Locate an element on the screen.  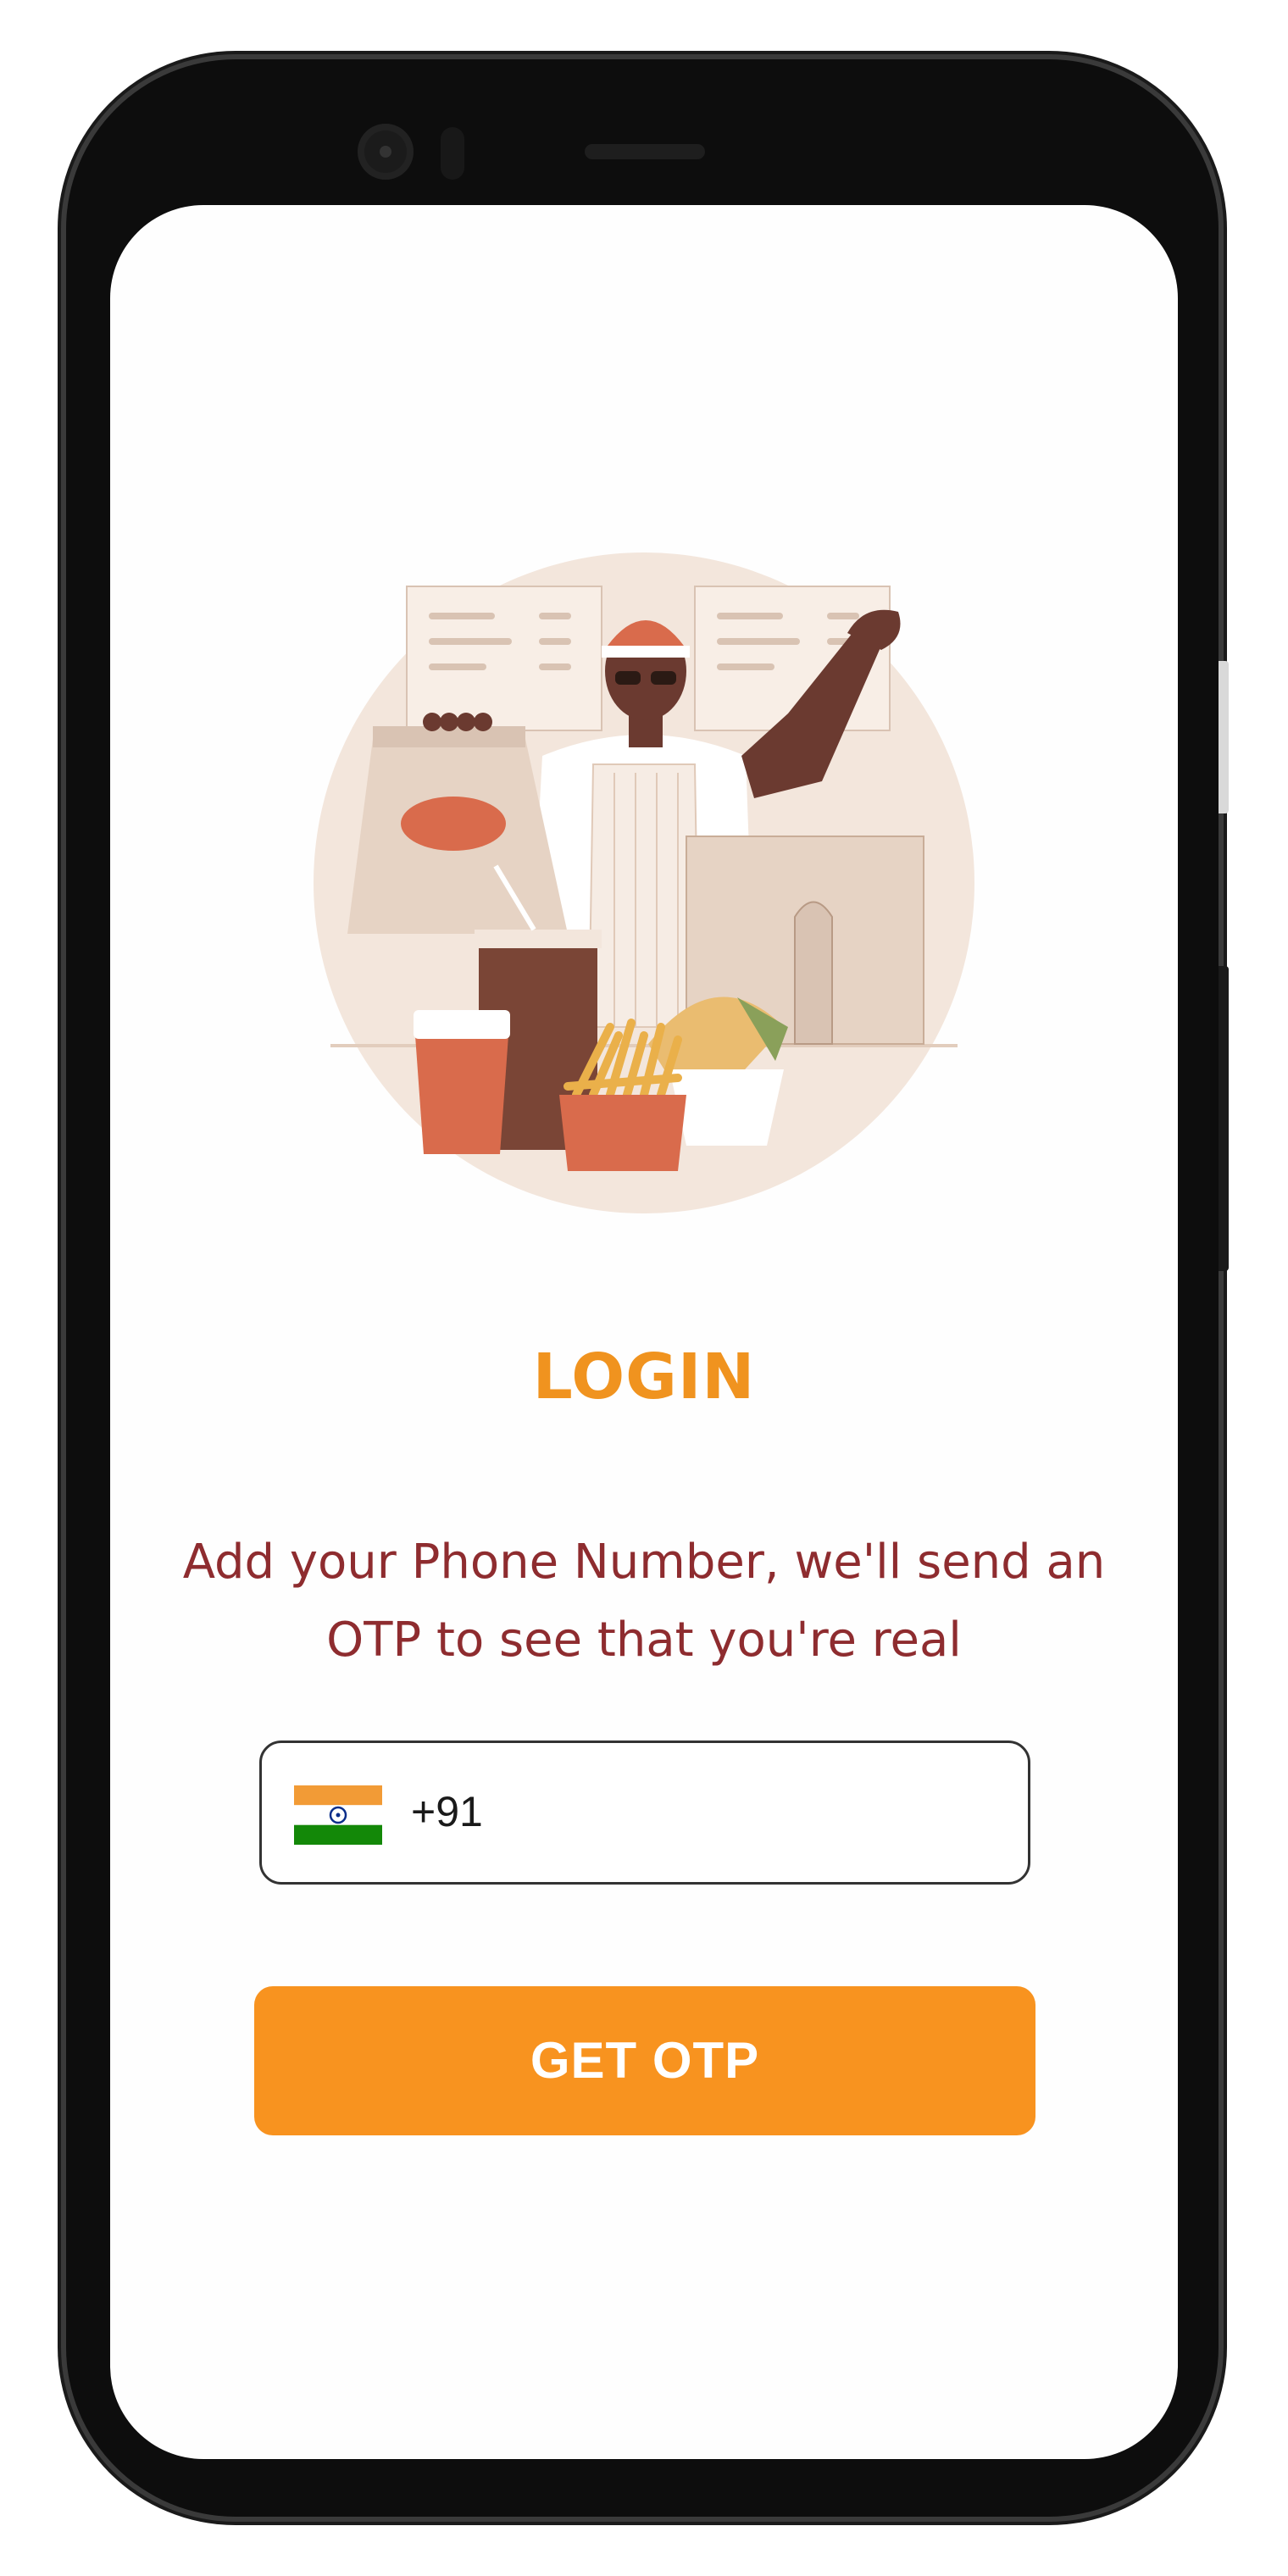
power-button is located at coordinates (1224, 737).